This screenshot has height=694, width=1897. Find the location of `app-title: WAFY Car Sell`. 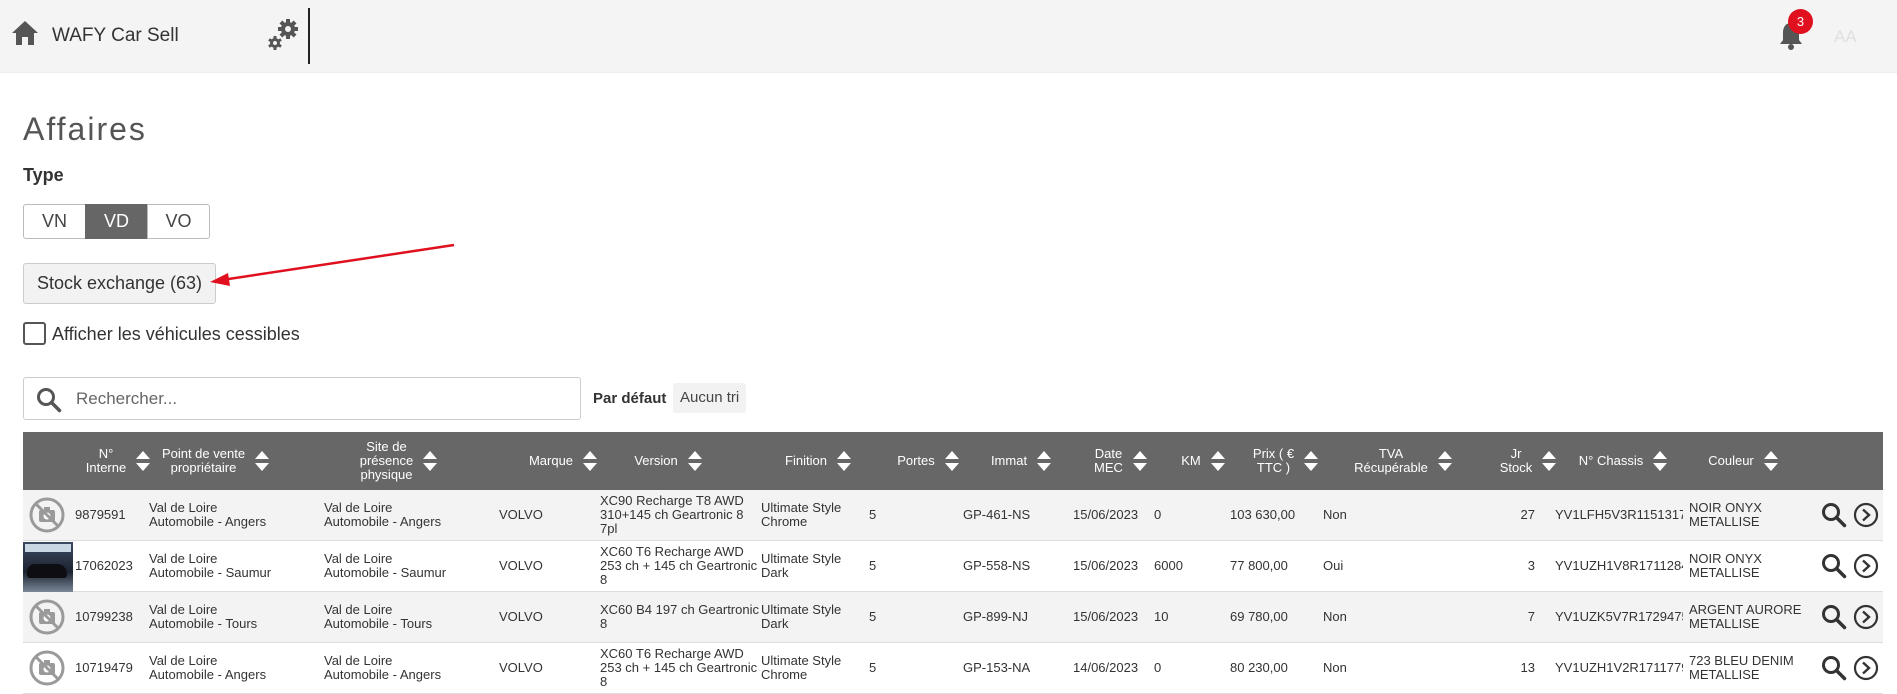

app-title: WAFY Car Sell is located at coordinates (115, 36).